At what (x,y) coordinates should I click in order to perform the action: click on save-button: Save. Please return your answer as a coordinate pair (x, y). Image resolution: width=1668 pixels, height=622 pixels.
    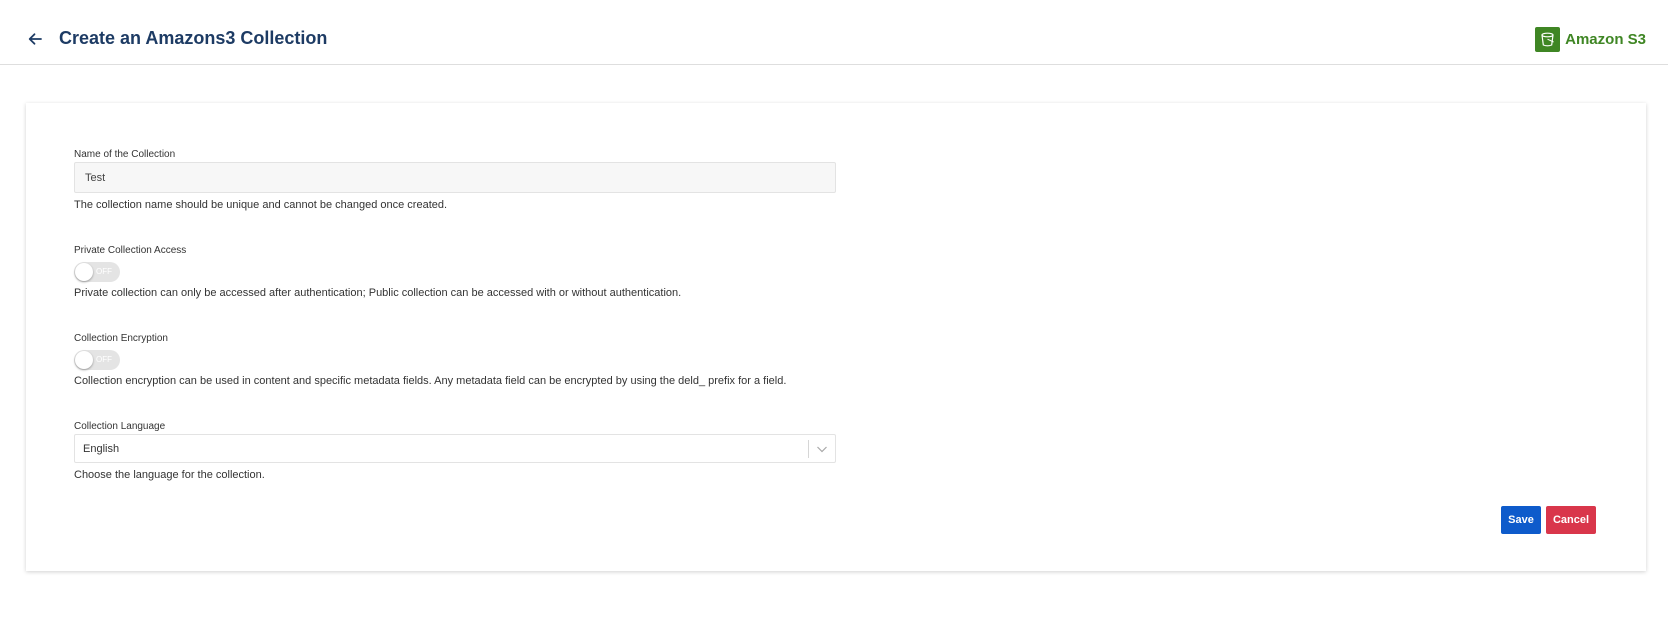
    Looking at the image, I should click on (1521, 520).